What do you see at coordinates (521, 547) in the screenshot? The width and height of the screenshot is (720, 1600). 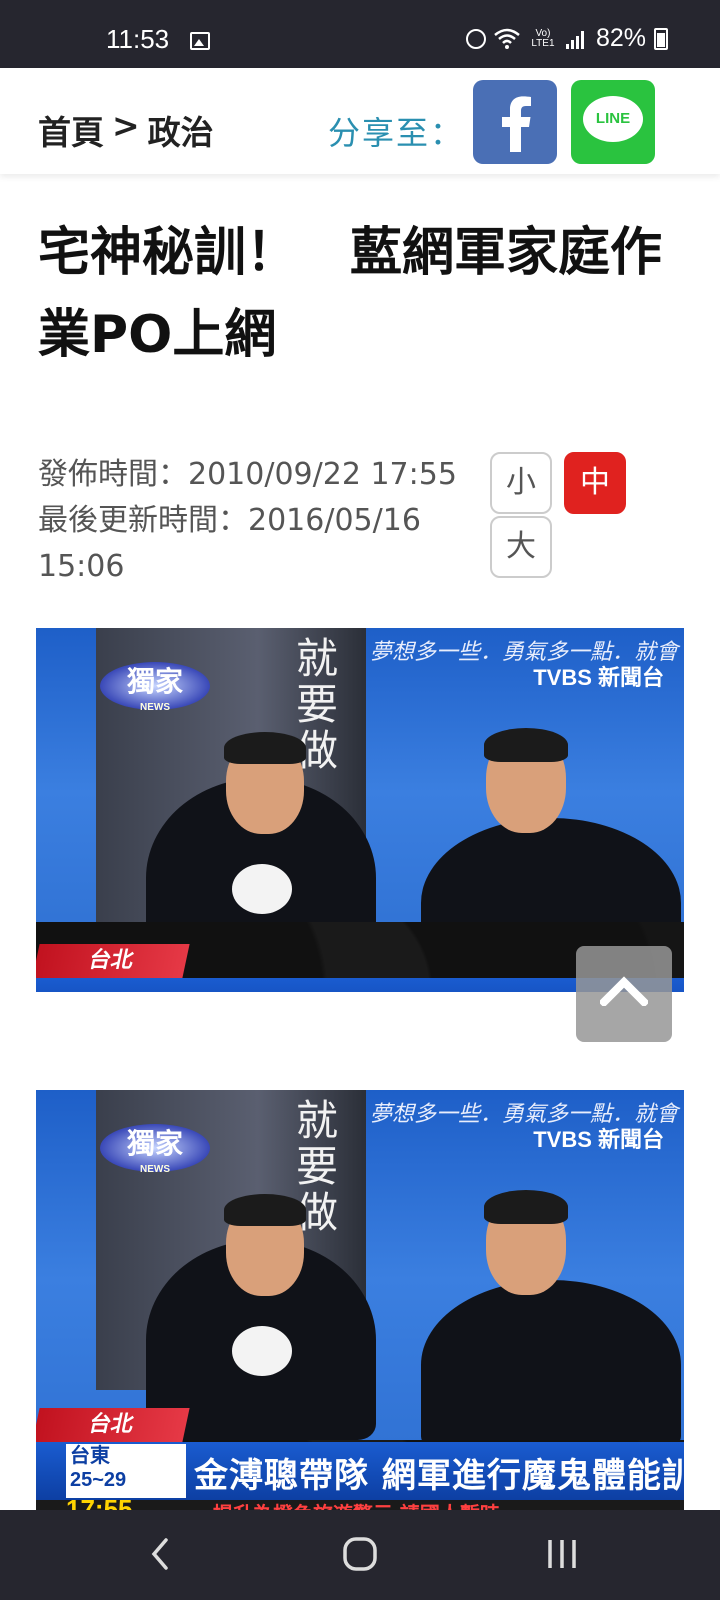 I see `font-size-large-button: 大` at bounding box center [521, 547].